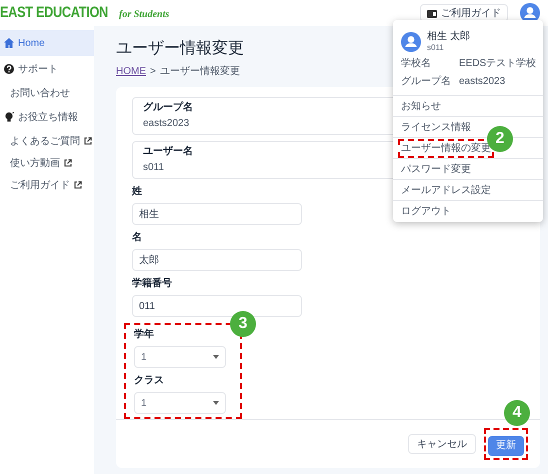 The image size is (548, 474). What do you see at coordinates (217, 306) in the screenshot?
I see `text-input: 011` at bounding box center [217, 306].